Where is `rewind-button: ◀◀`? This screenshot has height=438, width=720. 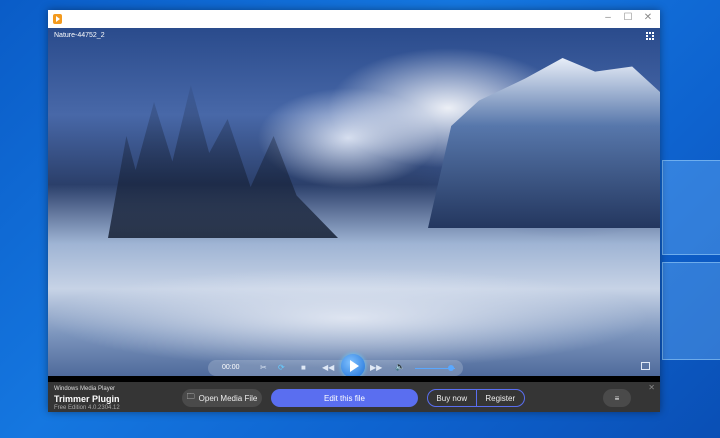
rewind-button: ◀◀ is located at coordinates (328, 367).